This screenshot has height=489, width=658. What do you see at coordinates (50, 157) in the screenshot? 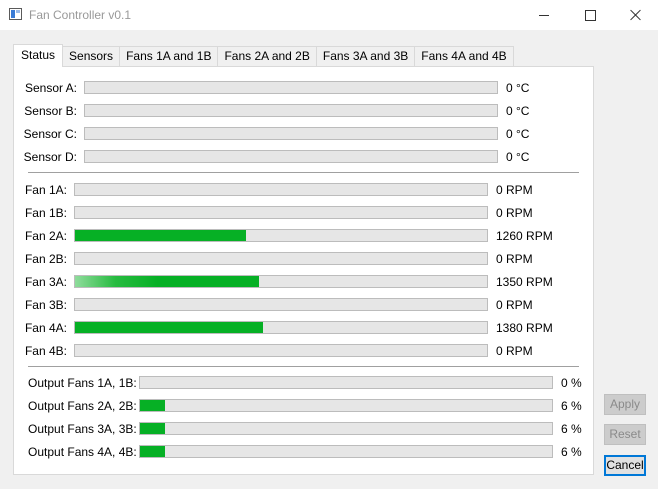
I see `sensor-d-label: Sensor D:` at bounding box center [50, 157].